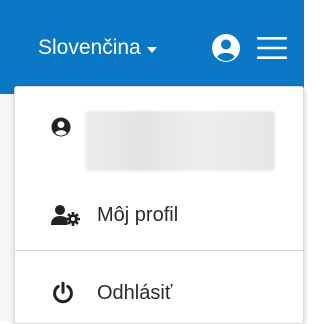 This screenshot has width=320, height=324. I want to click on language-label: Slovenčina, so click(89, 47).